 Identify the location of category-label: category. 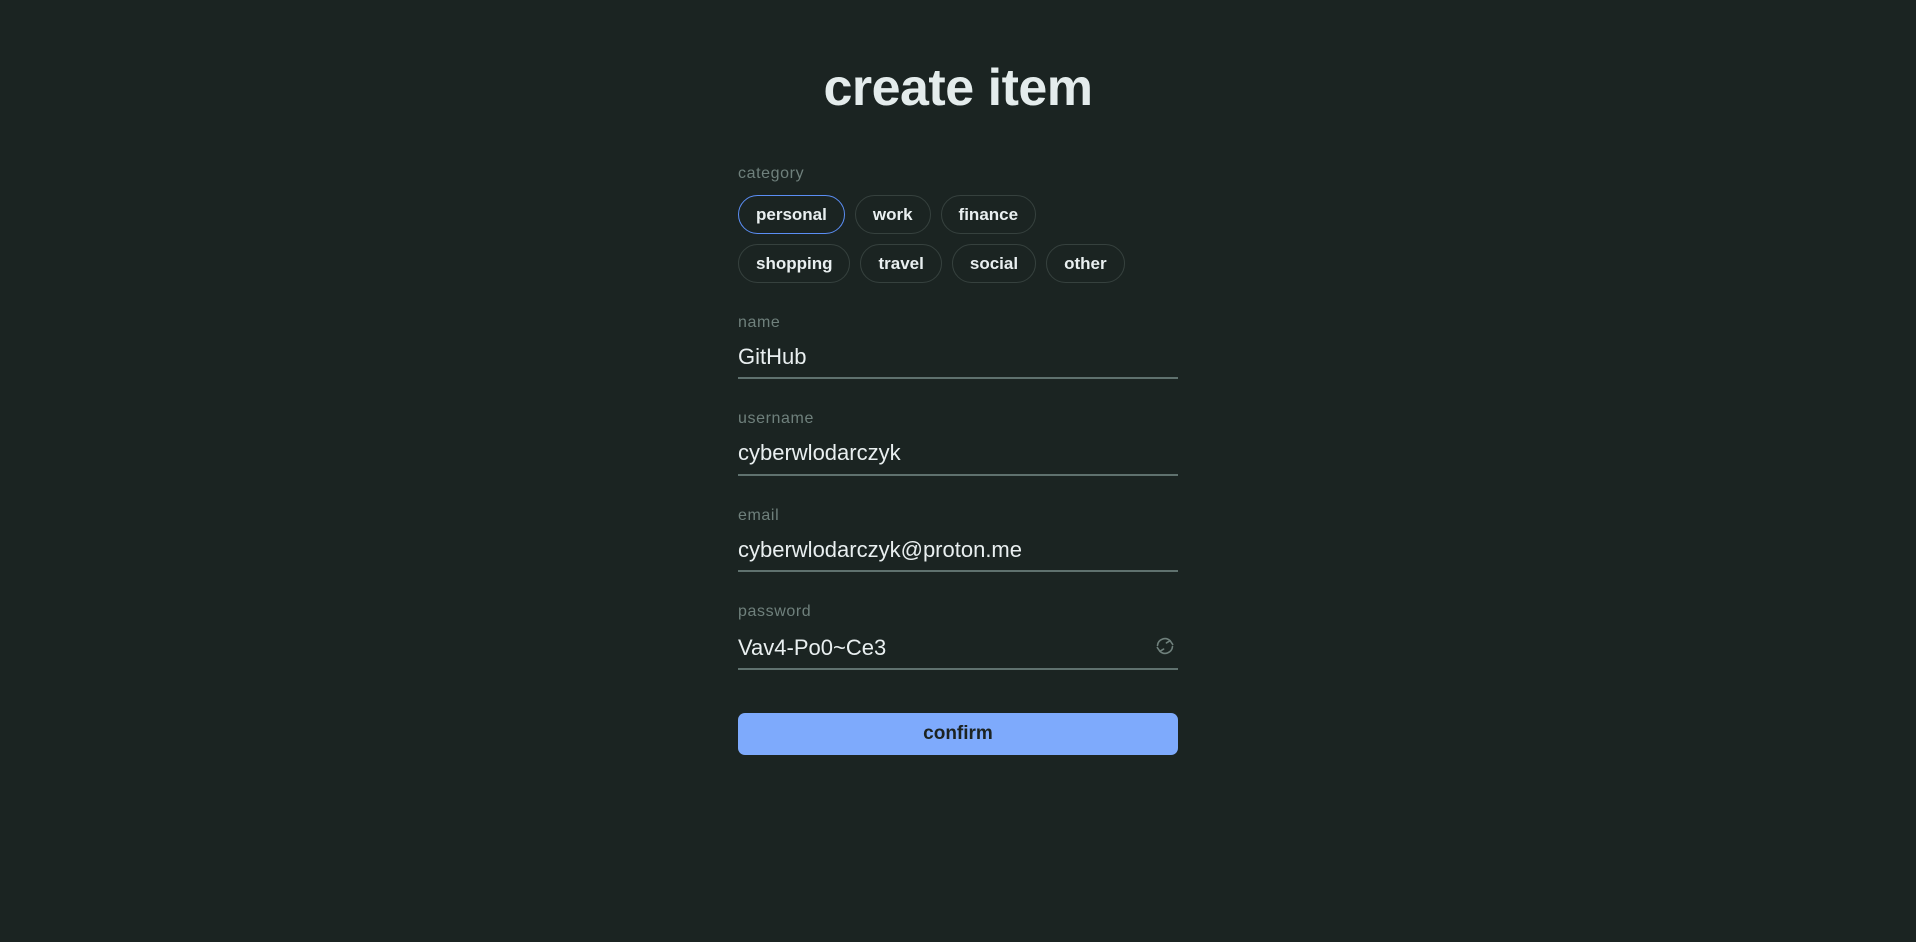
(771, 173).